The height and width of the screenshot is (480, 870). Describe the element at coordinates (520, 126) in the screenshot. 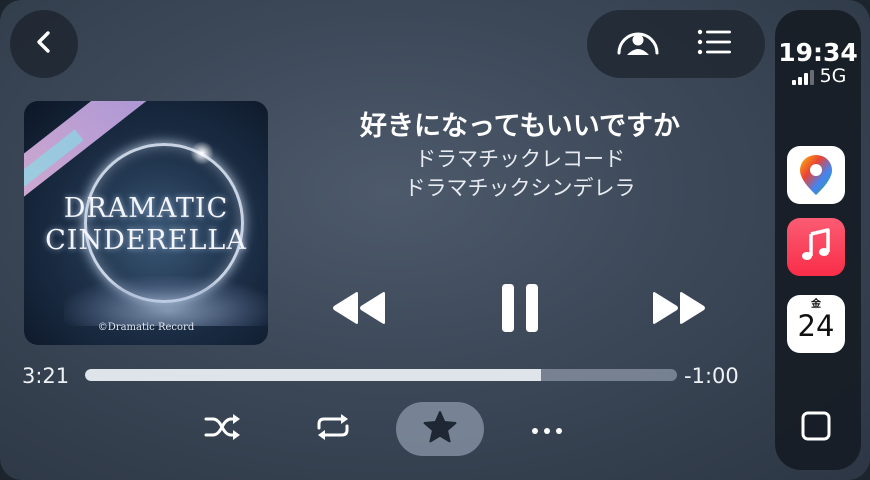

I see `song-title: 好きになってもいいですか` at that location.